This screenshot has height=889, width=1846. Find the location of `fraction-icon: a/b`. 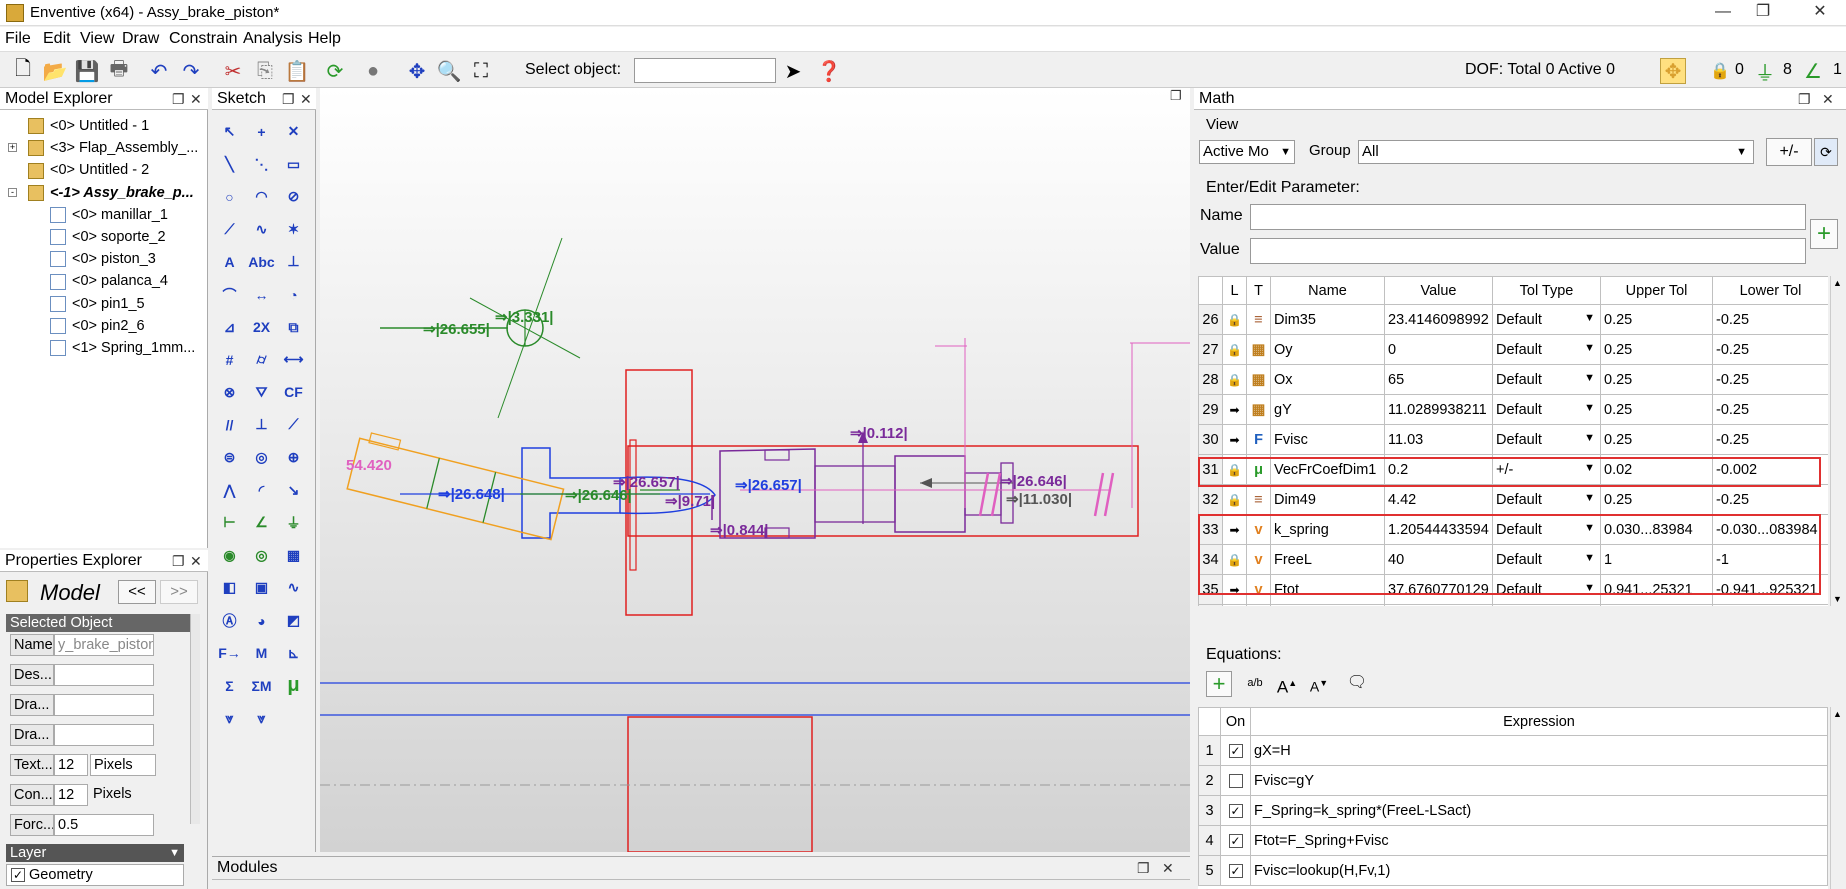

fraction-icon: a/b is located at coordinates (1255, 684).